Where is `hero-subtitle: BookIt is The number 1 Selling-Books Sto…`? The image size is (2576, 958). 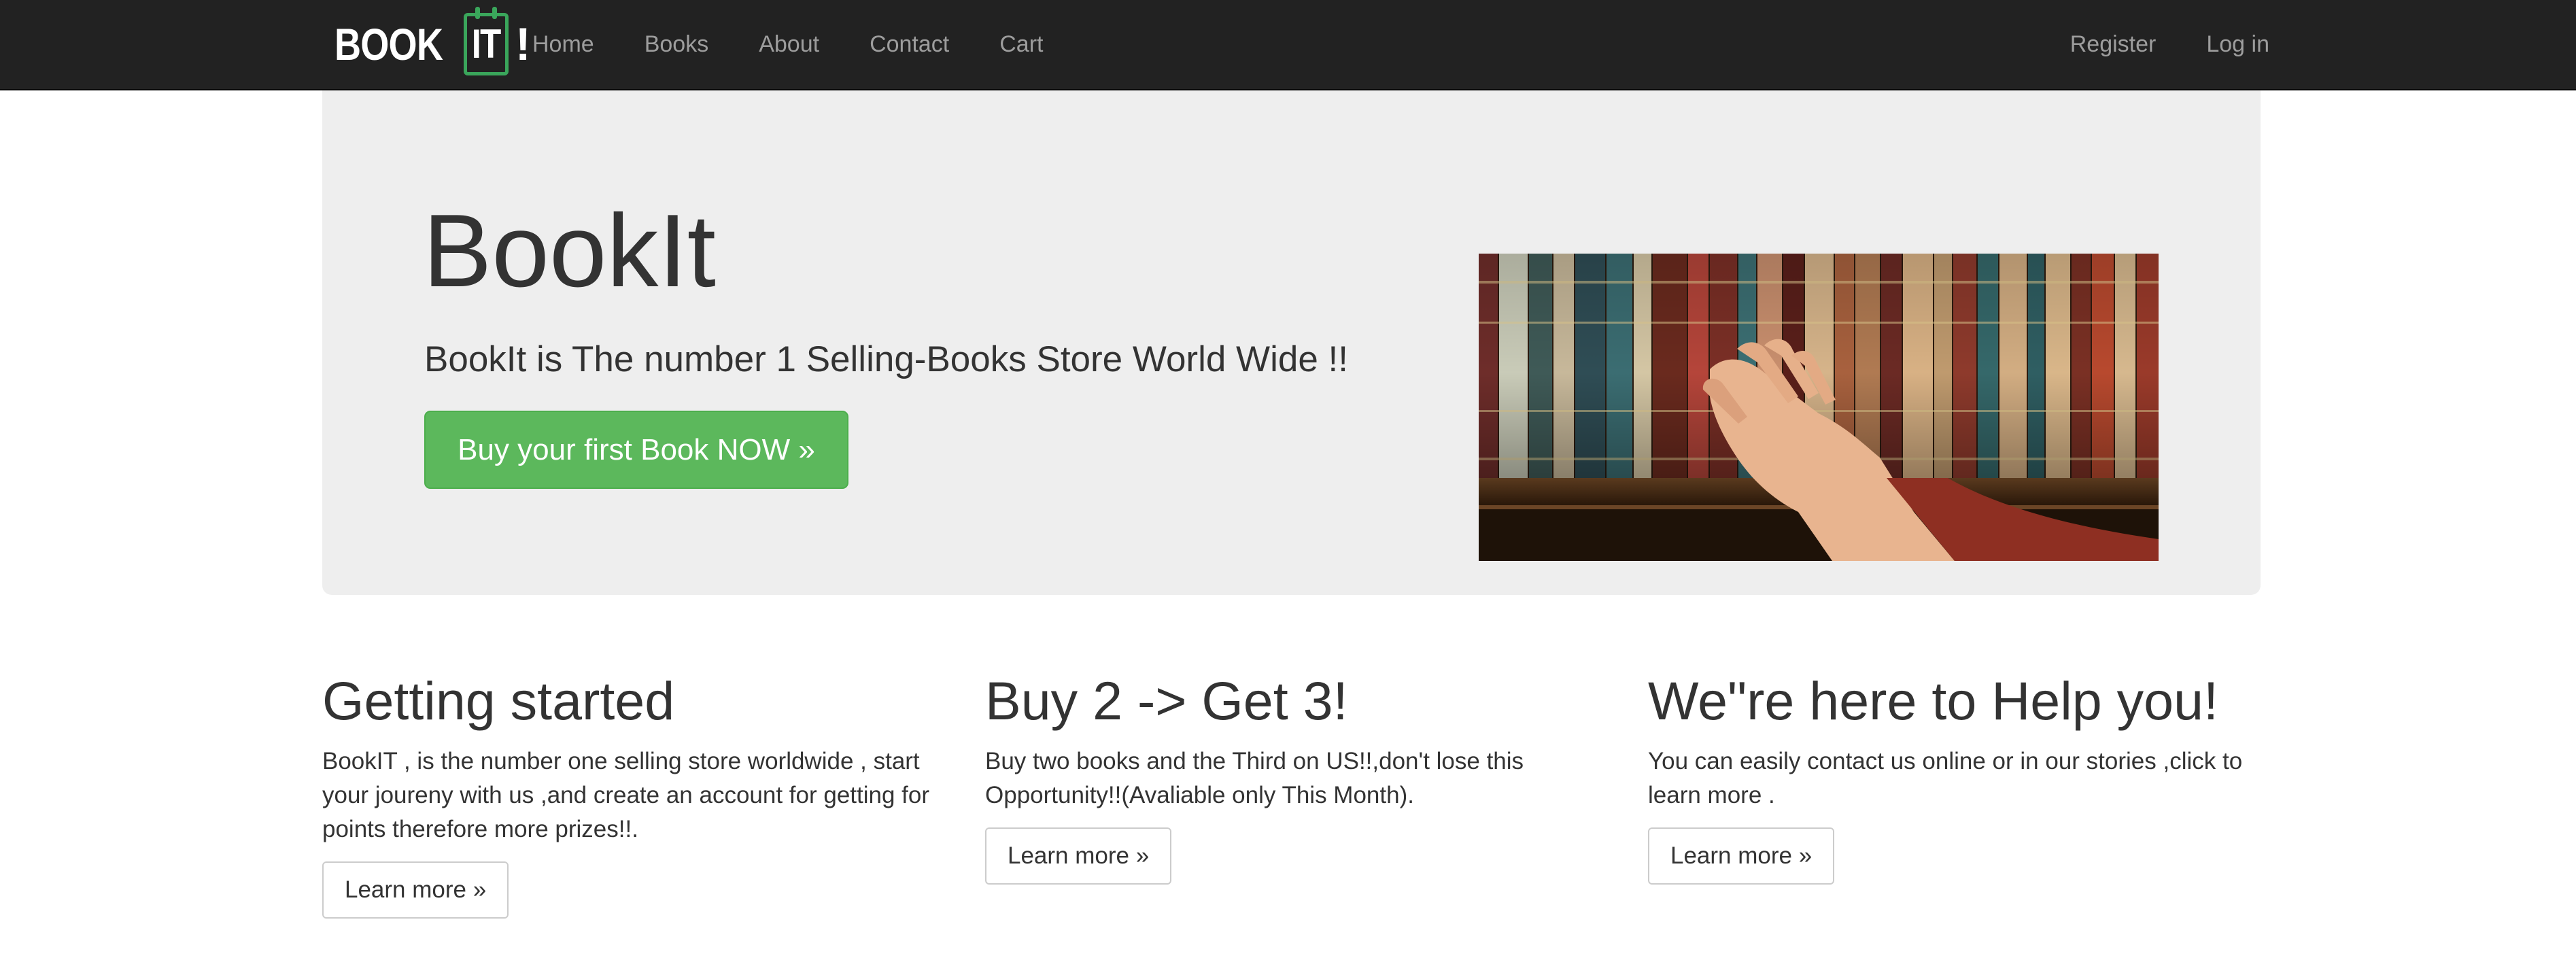 hero-subtitle: BookIt is The number 1 Selling-Books Sto… is located at coordinates (886, 359).